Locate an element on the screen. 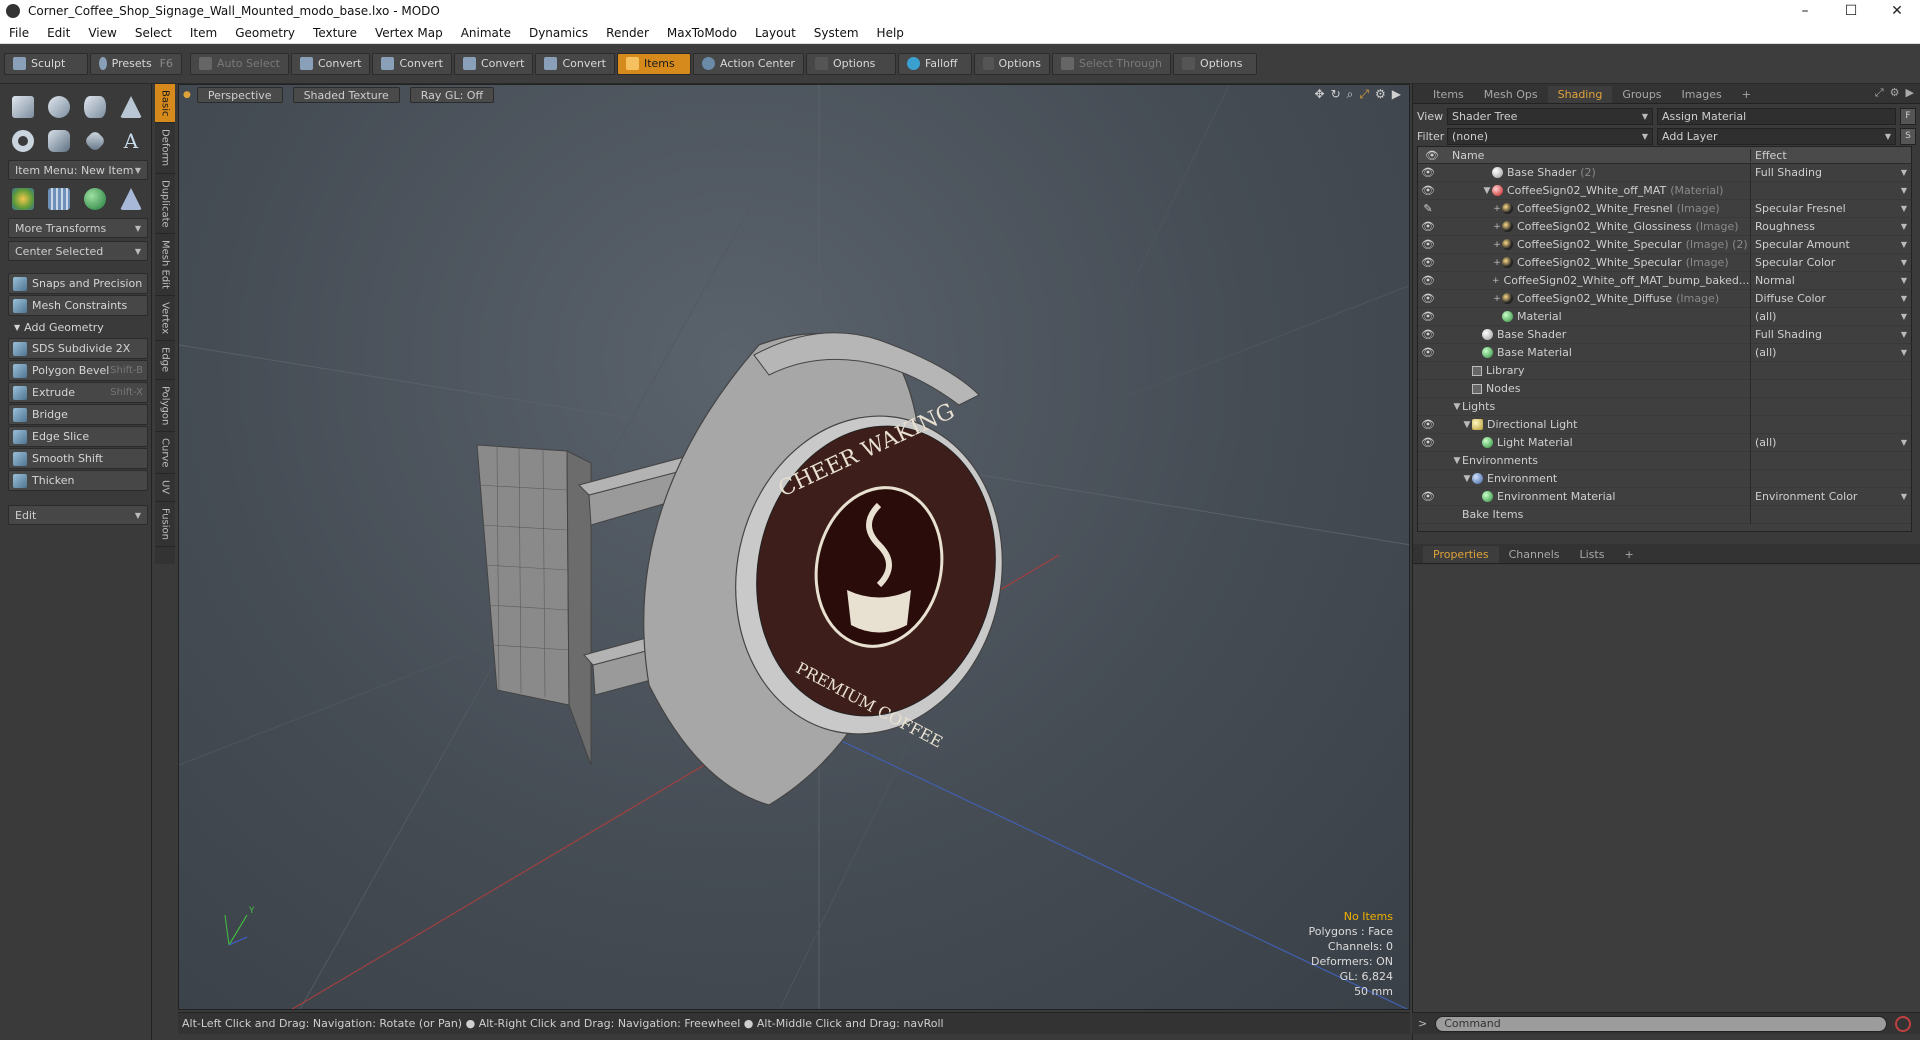 Image resolution: width=1920 pixels, height=1040 pixels. menu-edit: Edit is located at coordinates (58, 33).